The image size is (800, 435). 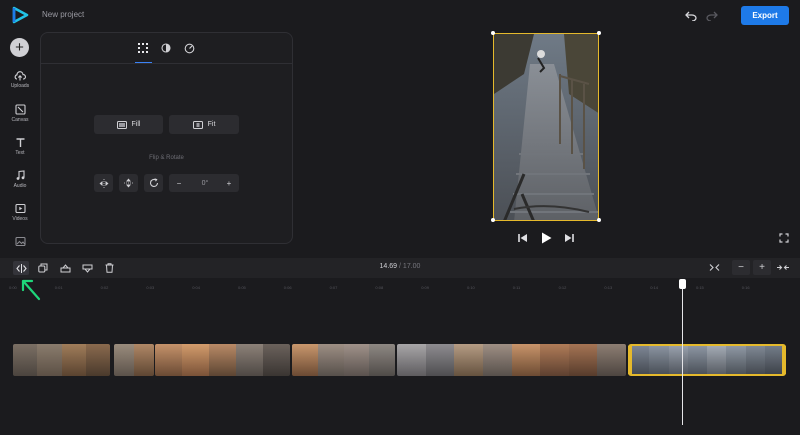 What do you see at coordinates (20, 120) in the screenshot?
I see `sidebar-item-label: Canvas` at bounding box center [20, 120].